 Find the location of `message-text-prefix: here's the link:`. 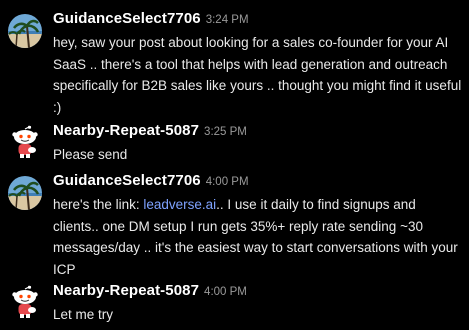

message-text-prefix: here's the link: is located at coordinates (98, 204).